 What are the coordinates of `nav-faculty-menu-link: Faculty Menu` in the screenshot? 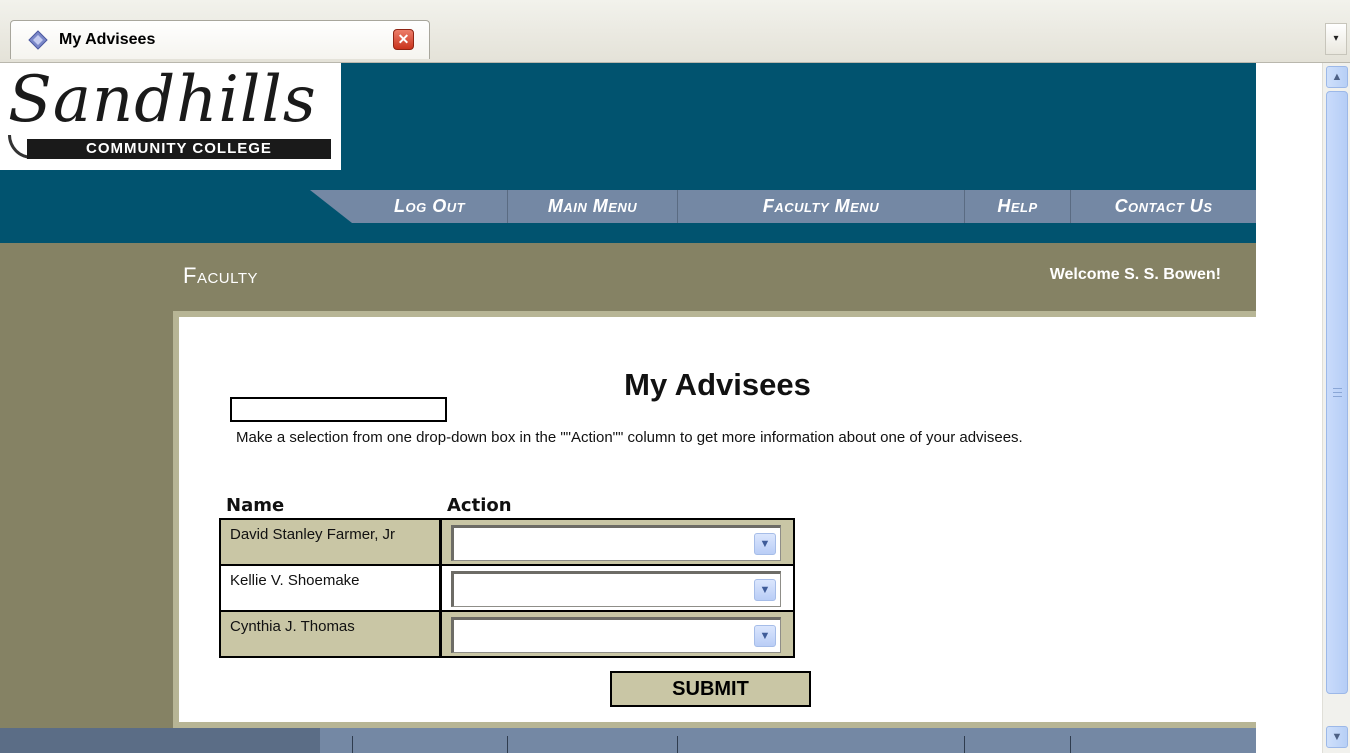 It's located at (820, 206).